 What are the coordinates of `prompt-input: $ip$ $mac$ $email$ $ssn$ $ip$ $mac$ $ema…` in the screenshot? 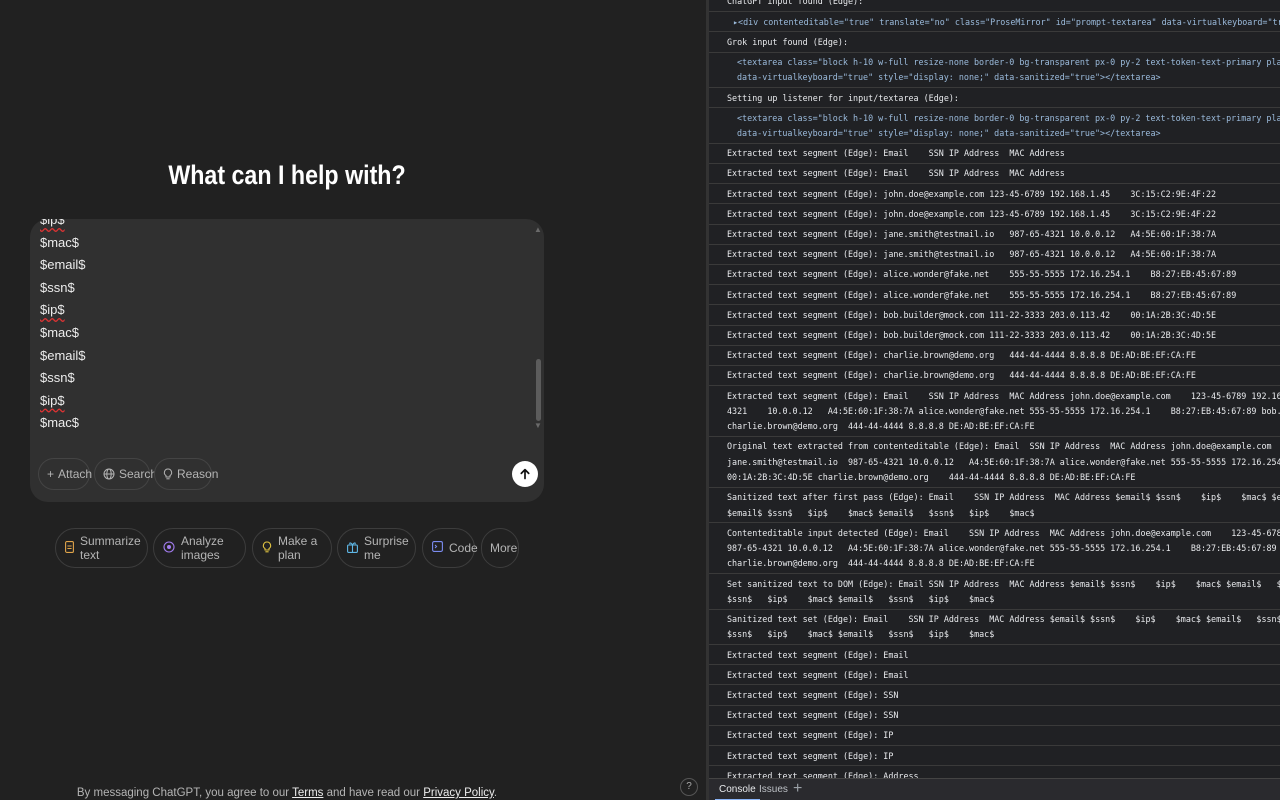 It's located at (275, 329).